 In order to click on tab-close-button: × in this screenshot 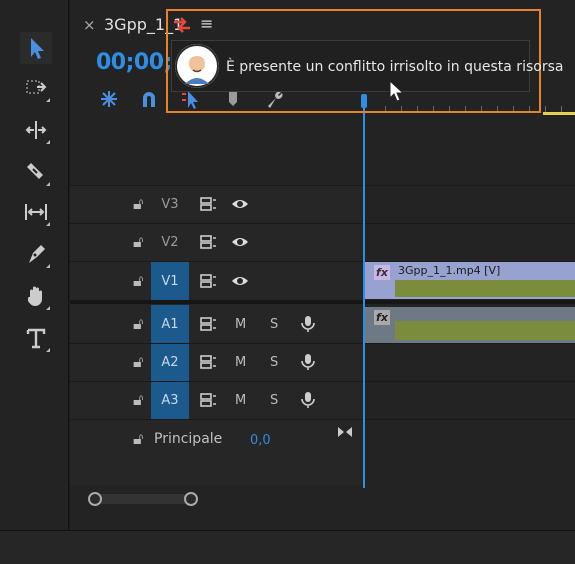, I will do `click(89, 25)`.